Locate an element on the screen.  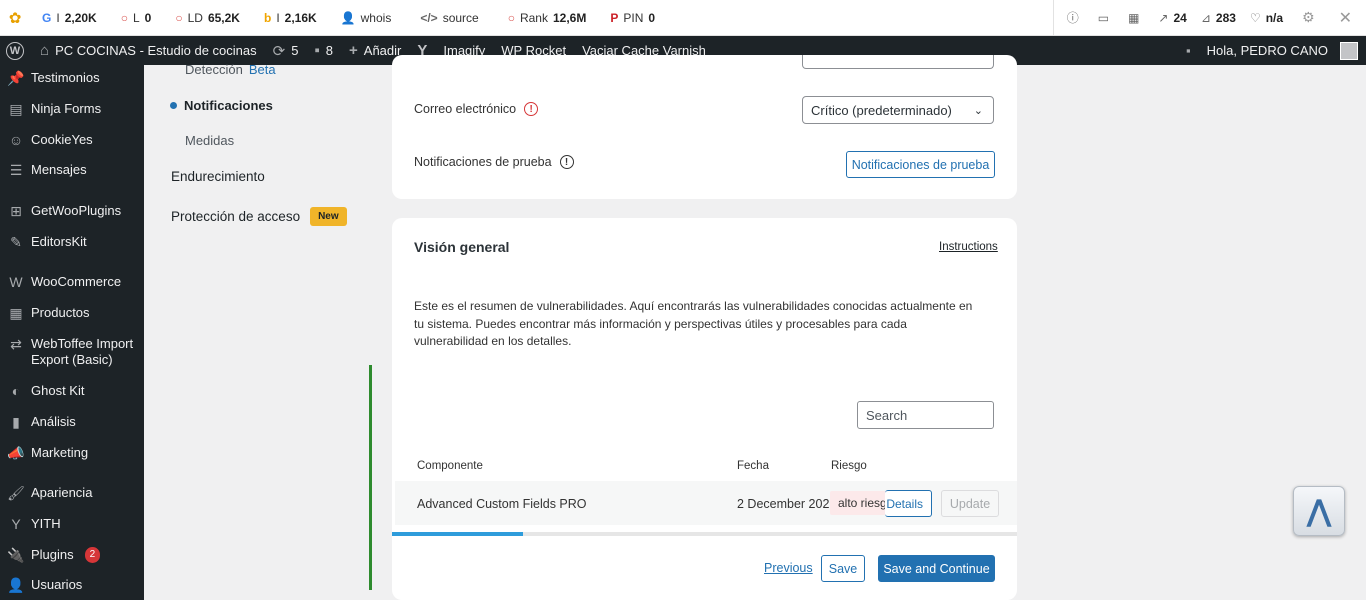
menu-item-productos: ▦ Productos is located at coordinates (72, 313).